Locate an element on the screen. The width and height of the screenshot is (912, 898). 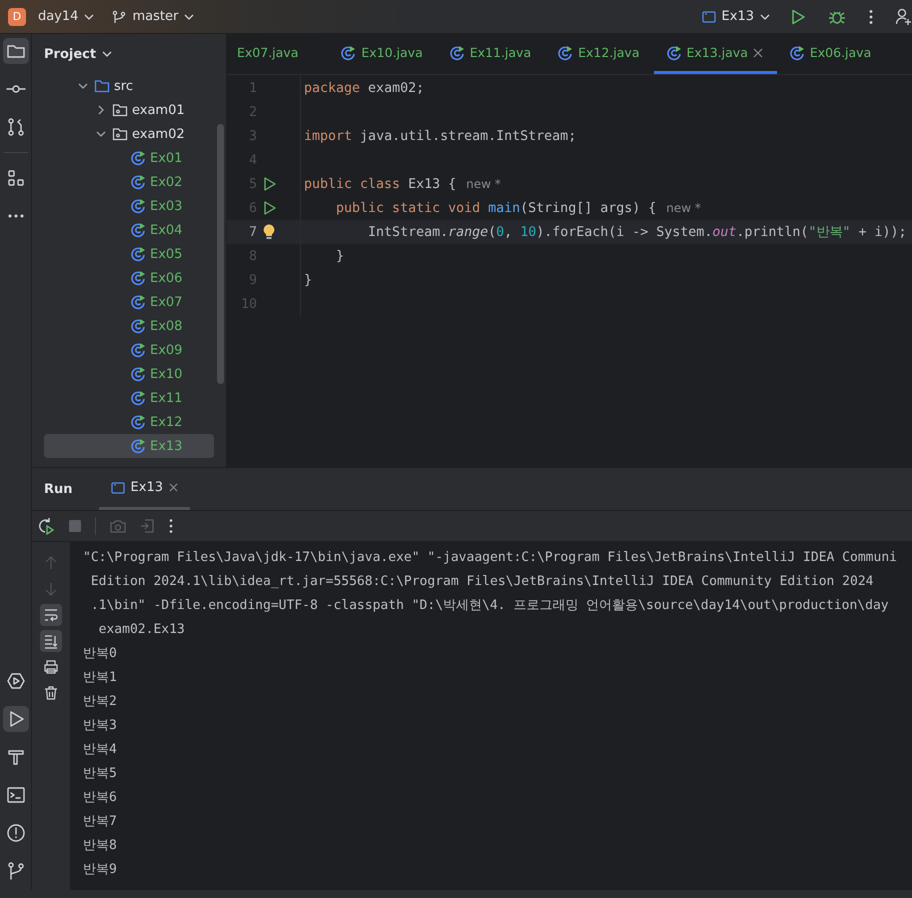
tree-item: Ex06 is located at coordinates (129, 278).